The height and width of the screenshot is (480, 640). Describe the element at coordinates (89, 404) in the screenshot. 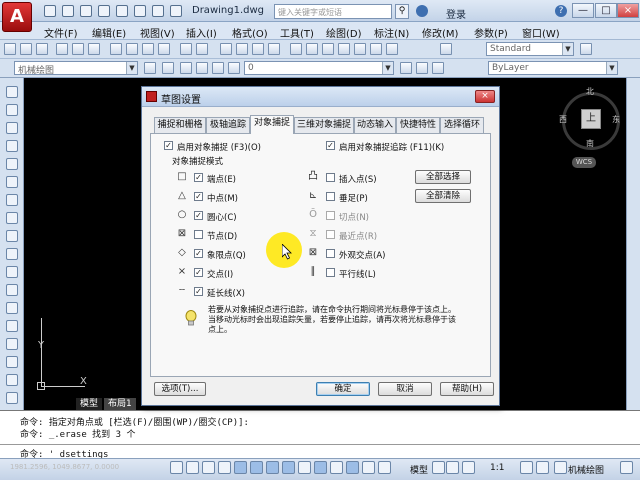

I see `tab-model: 模型` at that location.